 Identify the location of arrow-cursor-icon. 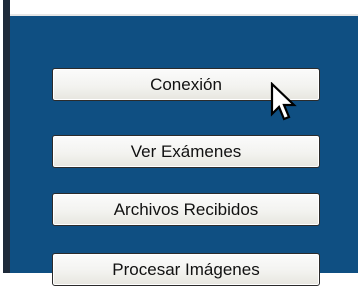
(283, 101).